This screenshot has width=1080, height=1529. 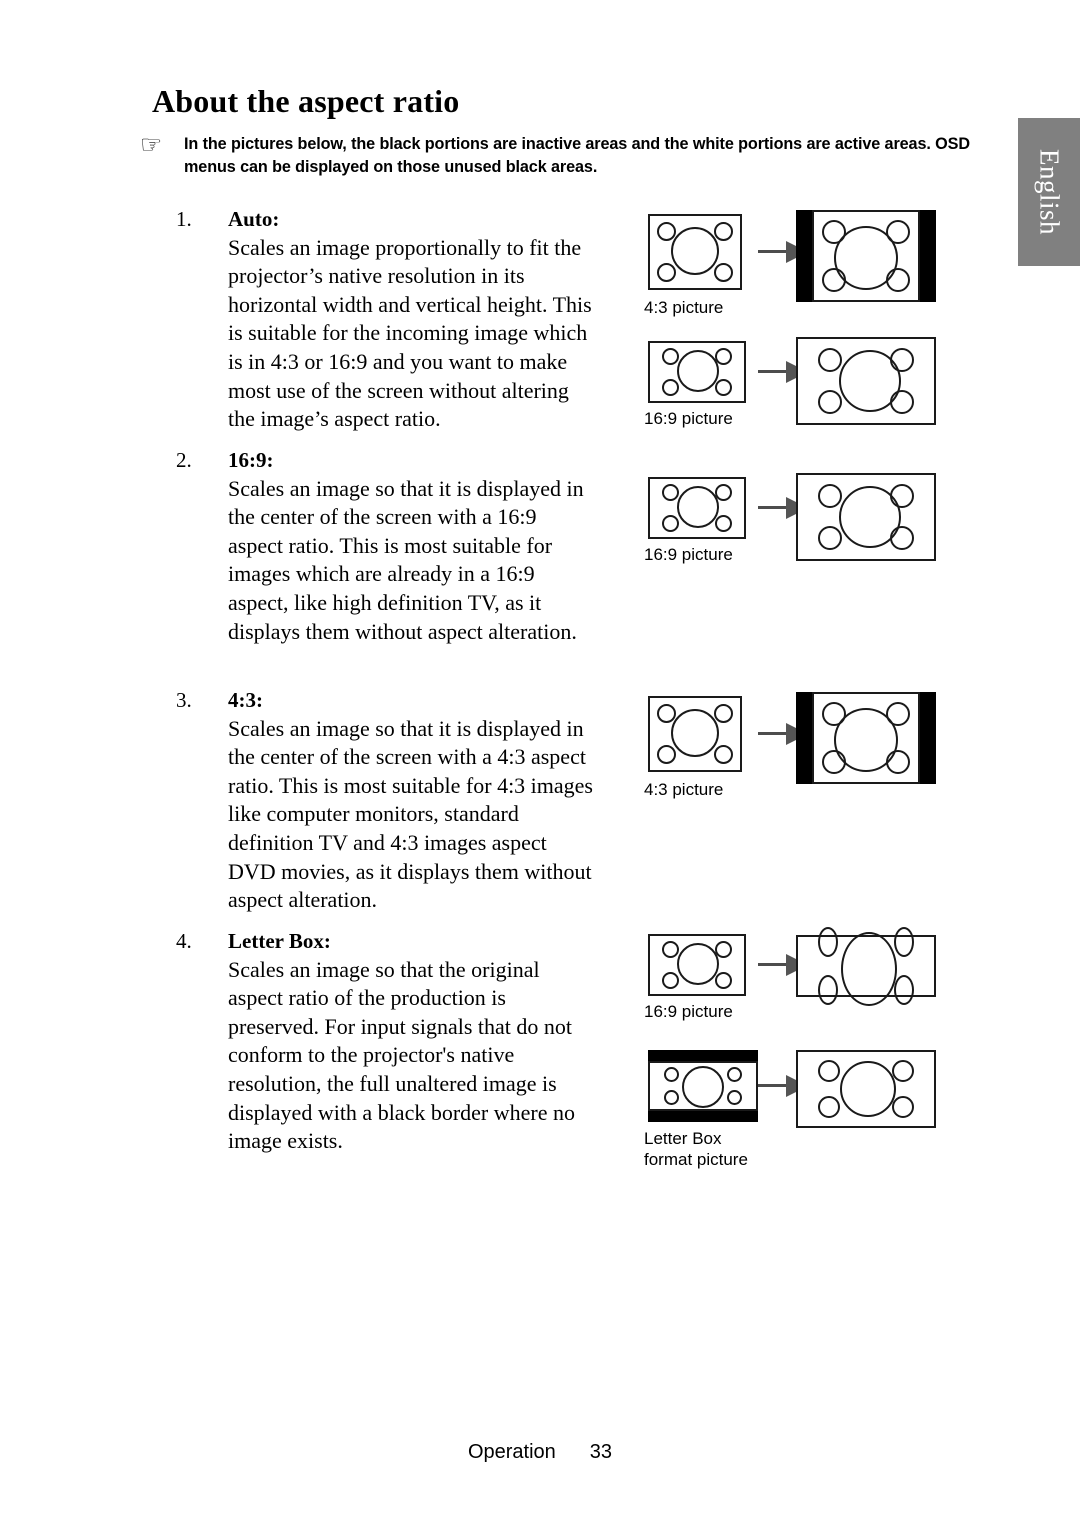 I want to click on item-term: Auto:, so click(x=254, y=219).